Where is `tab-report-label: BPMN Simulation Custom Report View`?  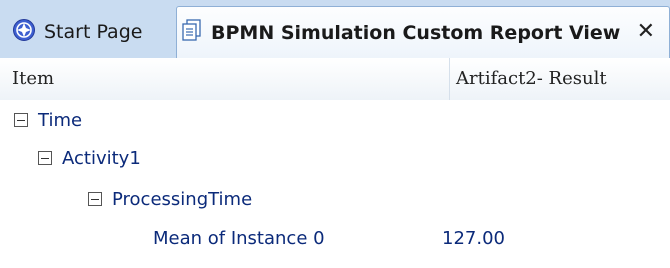
tab-report-label: BPMN Simulation Custom Report View is located at coordinates (416, 32).